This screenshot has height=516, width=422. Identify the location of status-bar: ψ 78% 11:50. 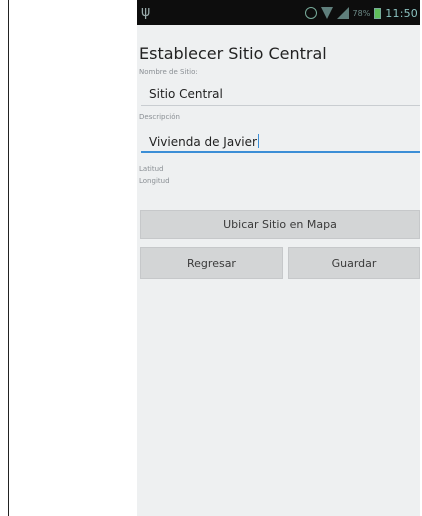
(278, 12).